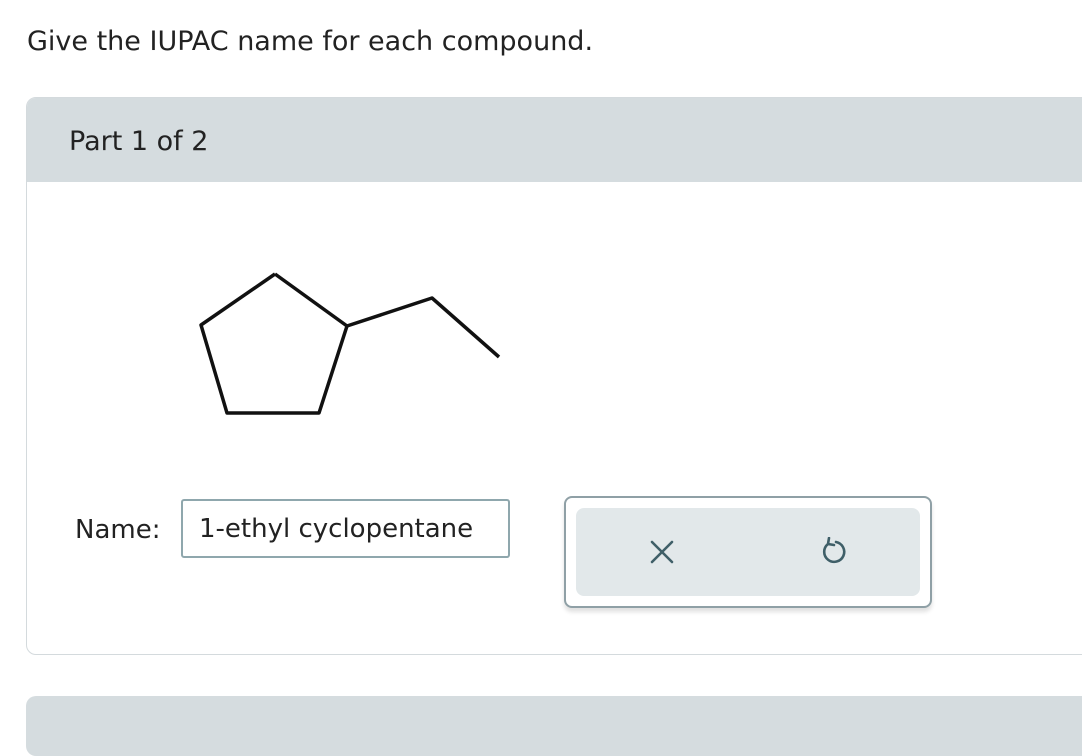 The image size is (1082, 756). Describe the element at coordinates (118, 530) in the screenshot. I see `name-label: Name:` at that location.